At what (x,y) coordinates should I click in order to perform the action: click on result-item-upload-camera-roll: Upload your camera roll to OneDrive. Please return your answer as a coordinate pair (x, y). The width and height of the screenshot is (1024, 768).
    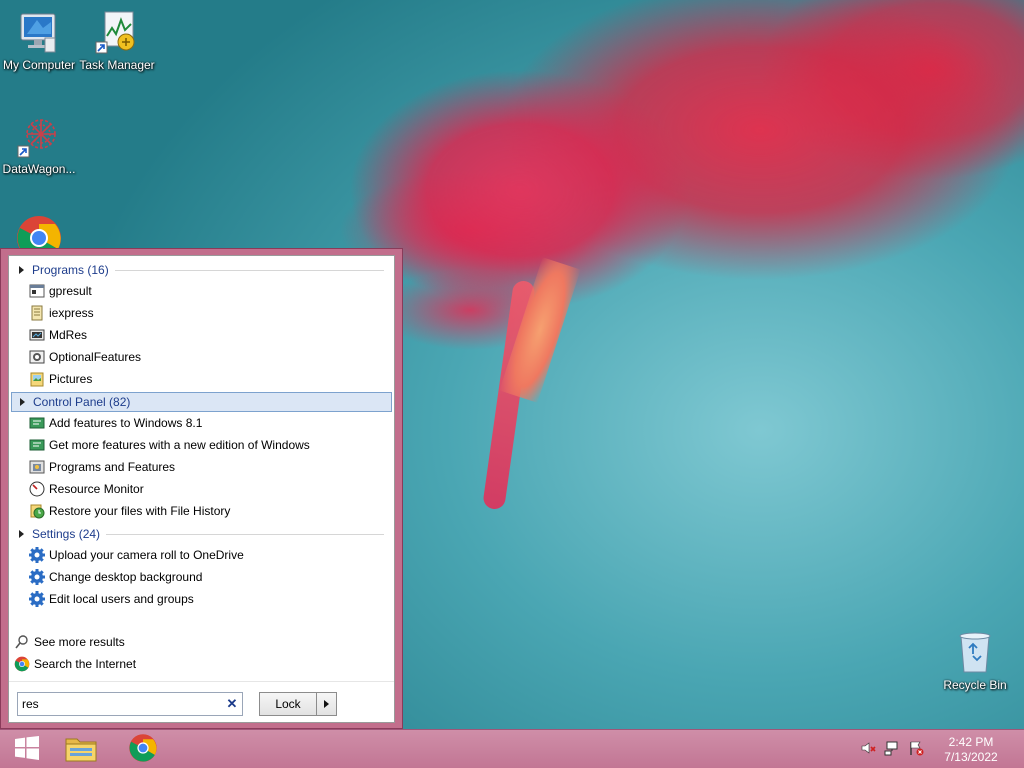
    Looking at the image, I should click on (136, 555).